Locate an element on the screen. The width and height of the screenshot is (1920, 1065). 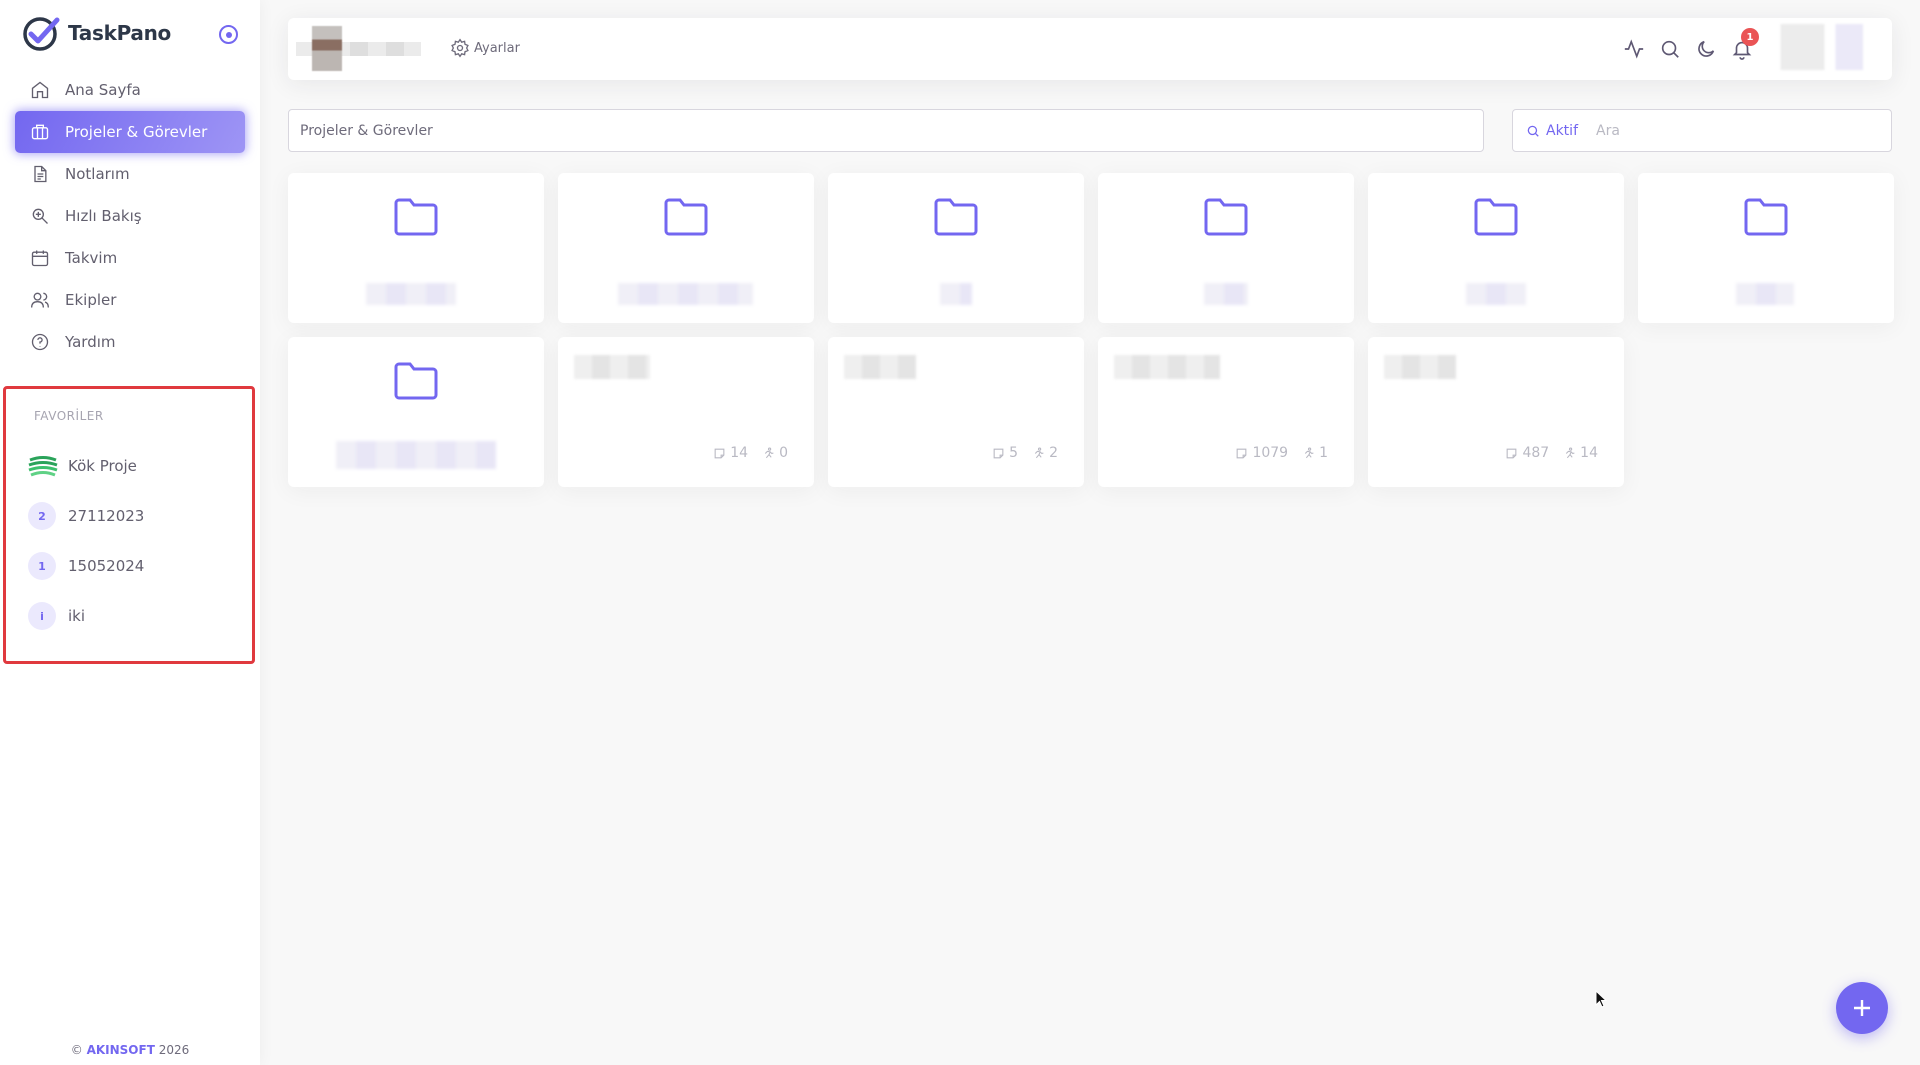
favorite-label: 15052024 is located at coordinates (106, 566).